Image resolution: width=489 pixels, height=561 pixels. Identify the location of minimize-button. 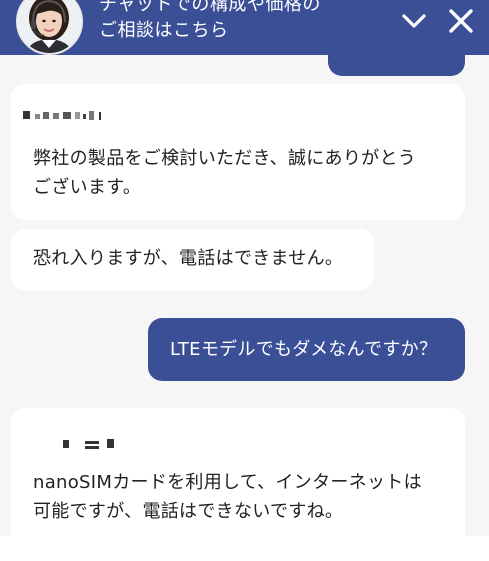
(414, 21).